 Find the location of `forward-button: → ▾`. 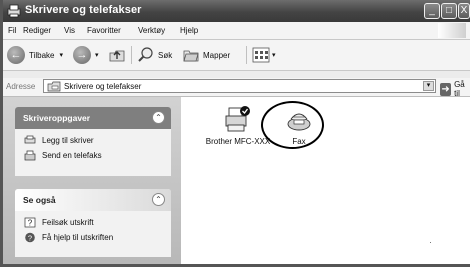

forward-button: → ▾ is located at coordinates (86, 55).